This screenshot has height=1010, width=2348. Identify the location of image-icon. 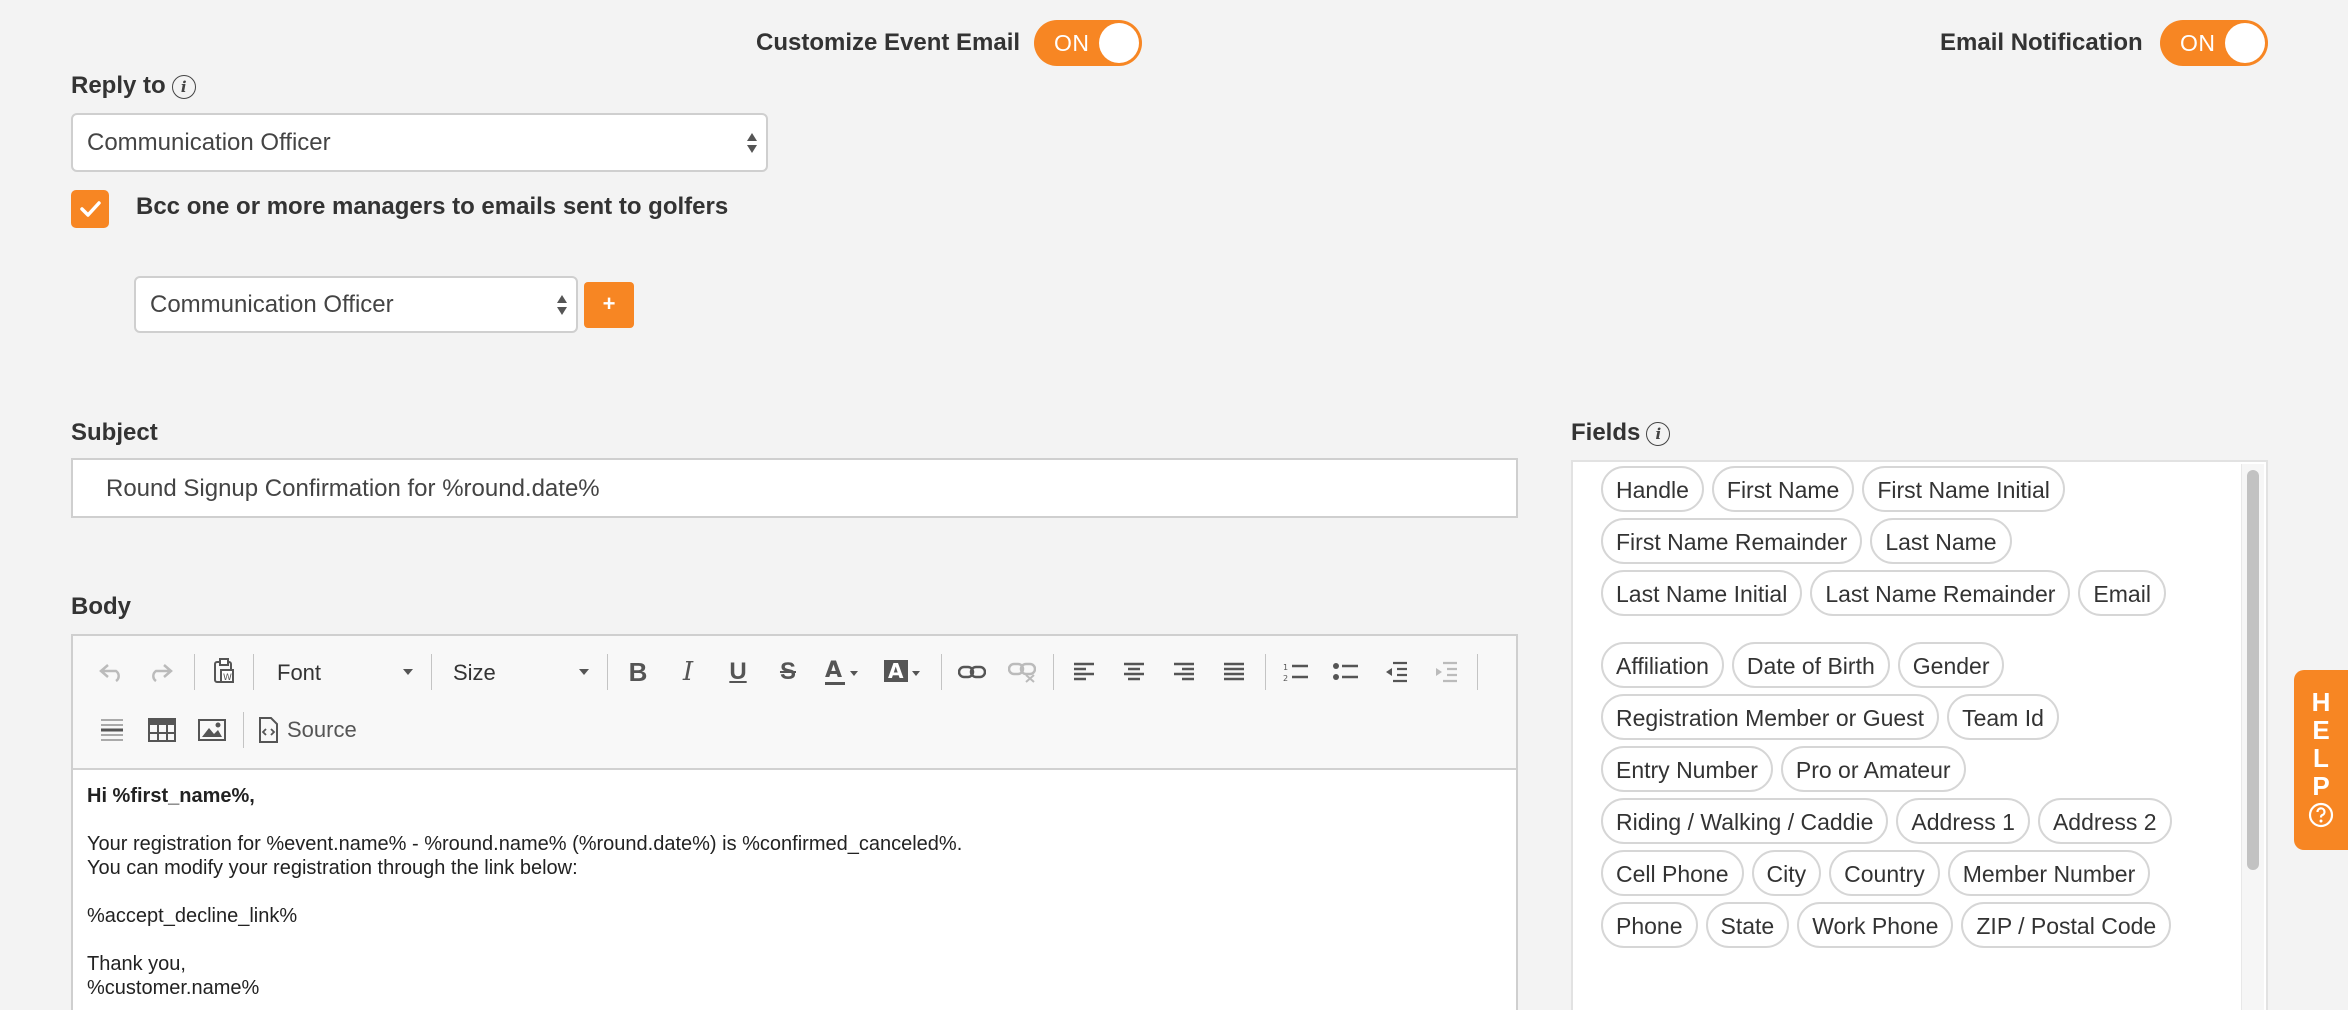
(212, 730).